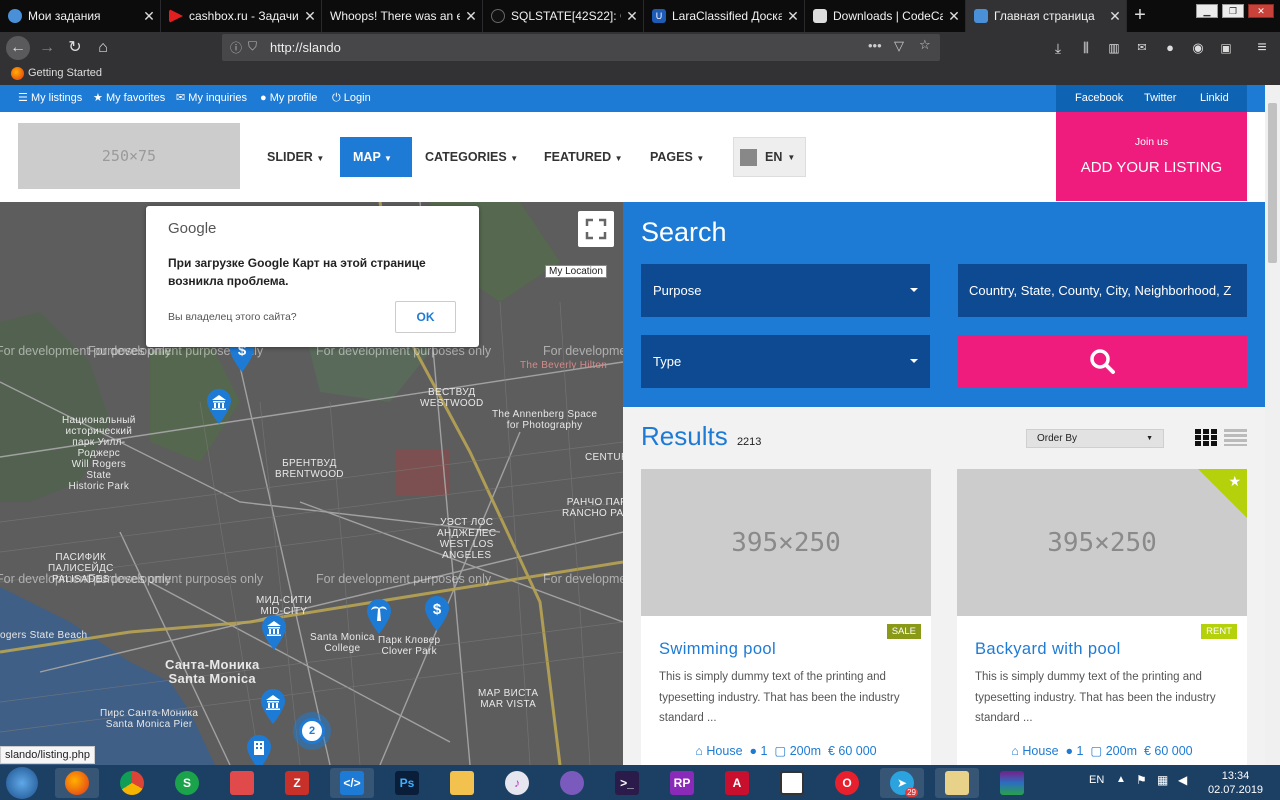 Image resolution: width=1280 pixels, height=800 pixels. I want to click on start-button, so click(22, 783).